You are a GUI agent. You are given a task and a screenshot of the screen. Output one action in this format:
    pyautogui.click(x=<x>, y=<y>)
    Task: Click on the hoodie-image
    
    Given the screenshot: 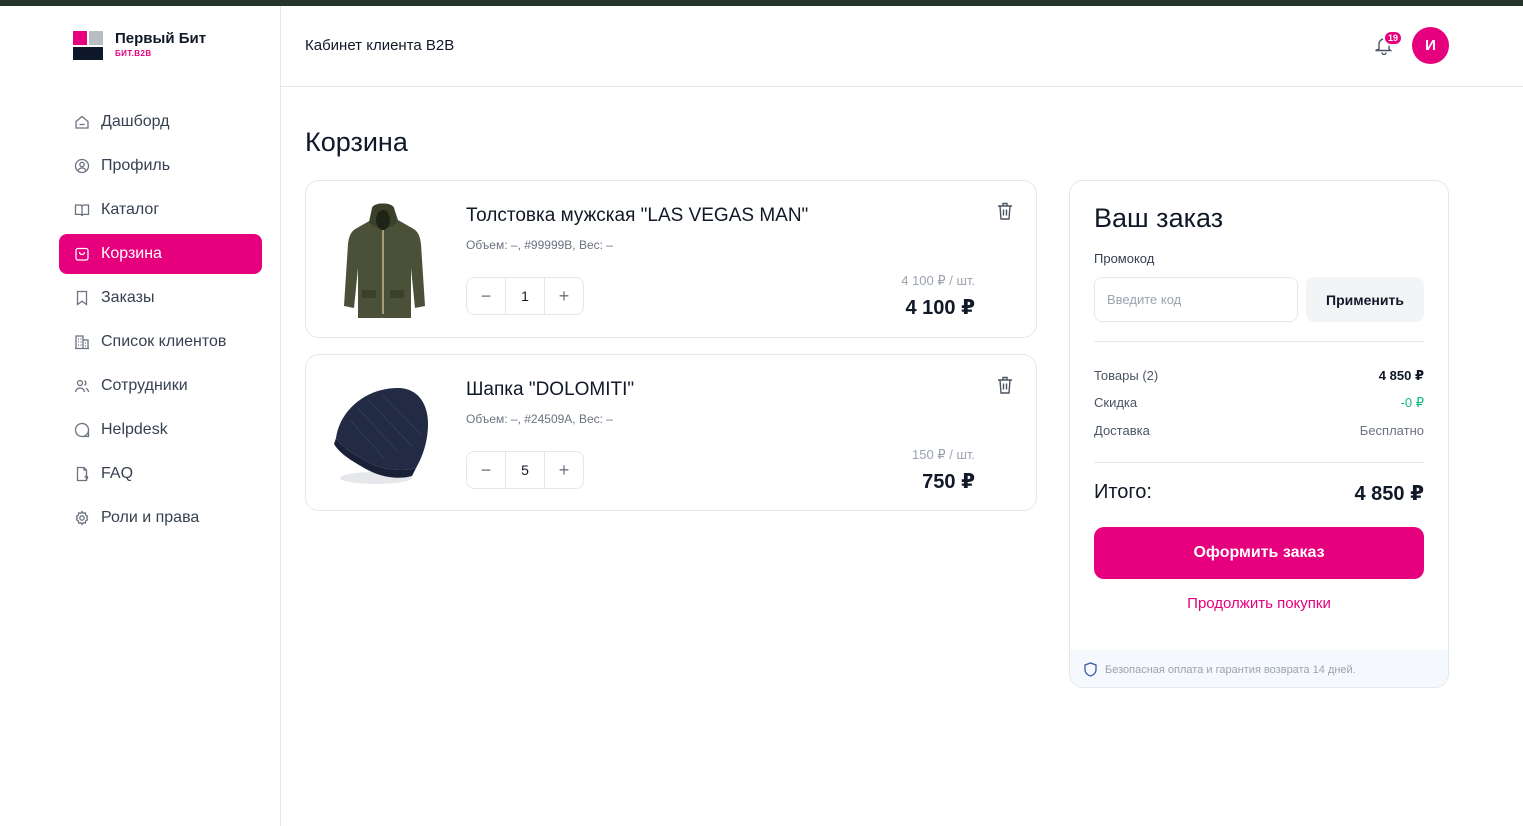 What is the action you would take?
    pyautogui.click(x=383, y=259)
    